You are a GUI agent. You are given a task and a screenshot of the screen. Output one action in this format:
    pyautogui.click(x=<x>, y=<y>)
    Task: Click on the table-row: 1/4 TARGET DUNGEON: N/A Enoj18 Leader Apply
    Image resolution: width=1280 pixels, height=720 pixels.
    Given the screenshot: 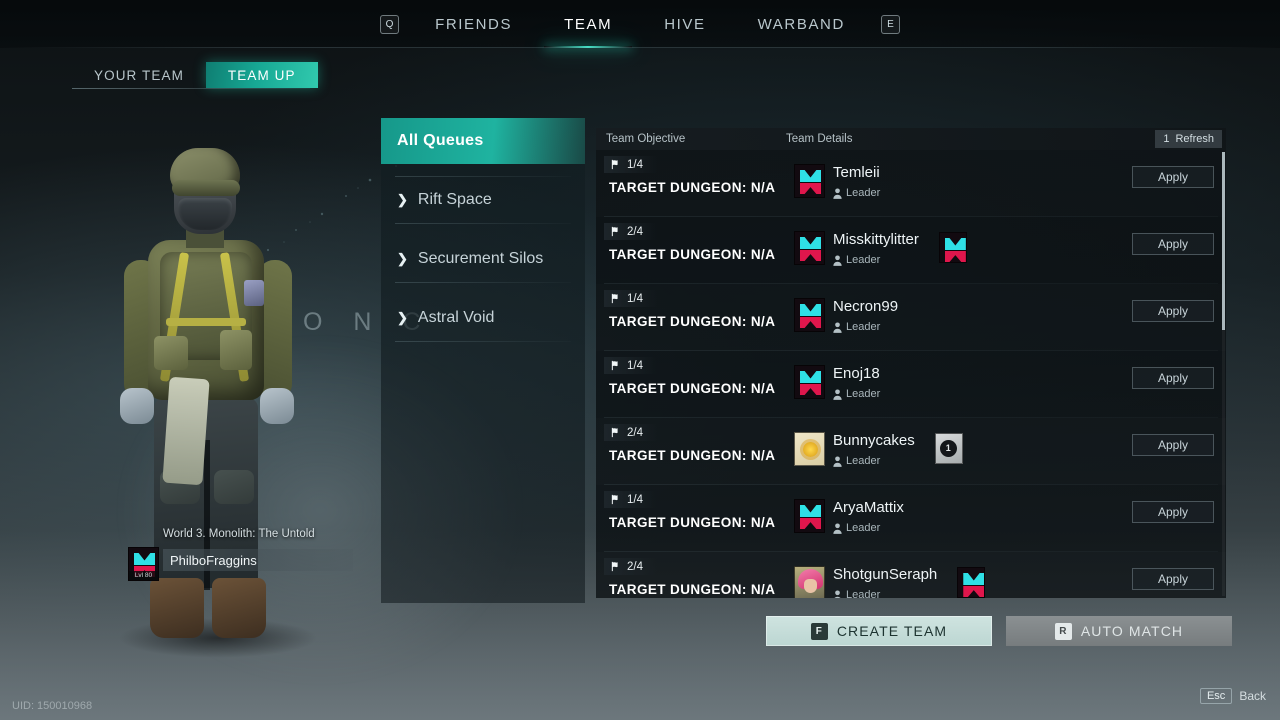 What is the action you would take?
    pyautogui.click(x=911, y=384)
    